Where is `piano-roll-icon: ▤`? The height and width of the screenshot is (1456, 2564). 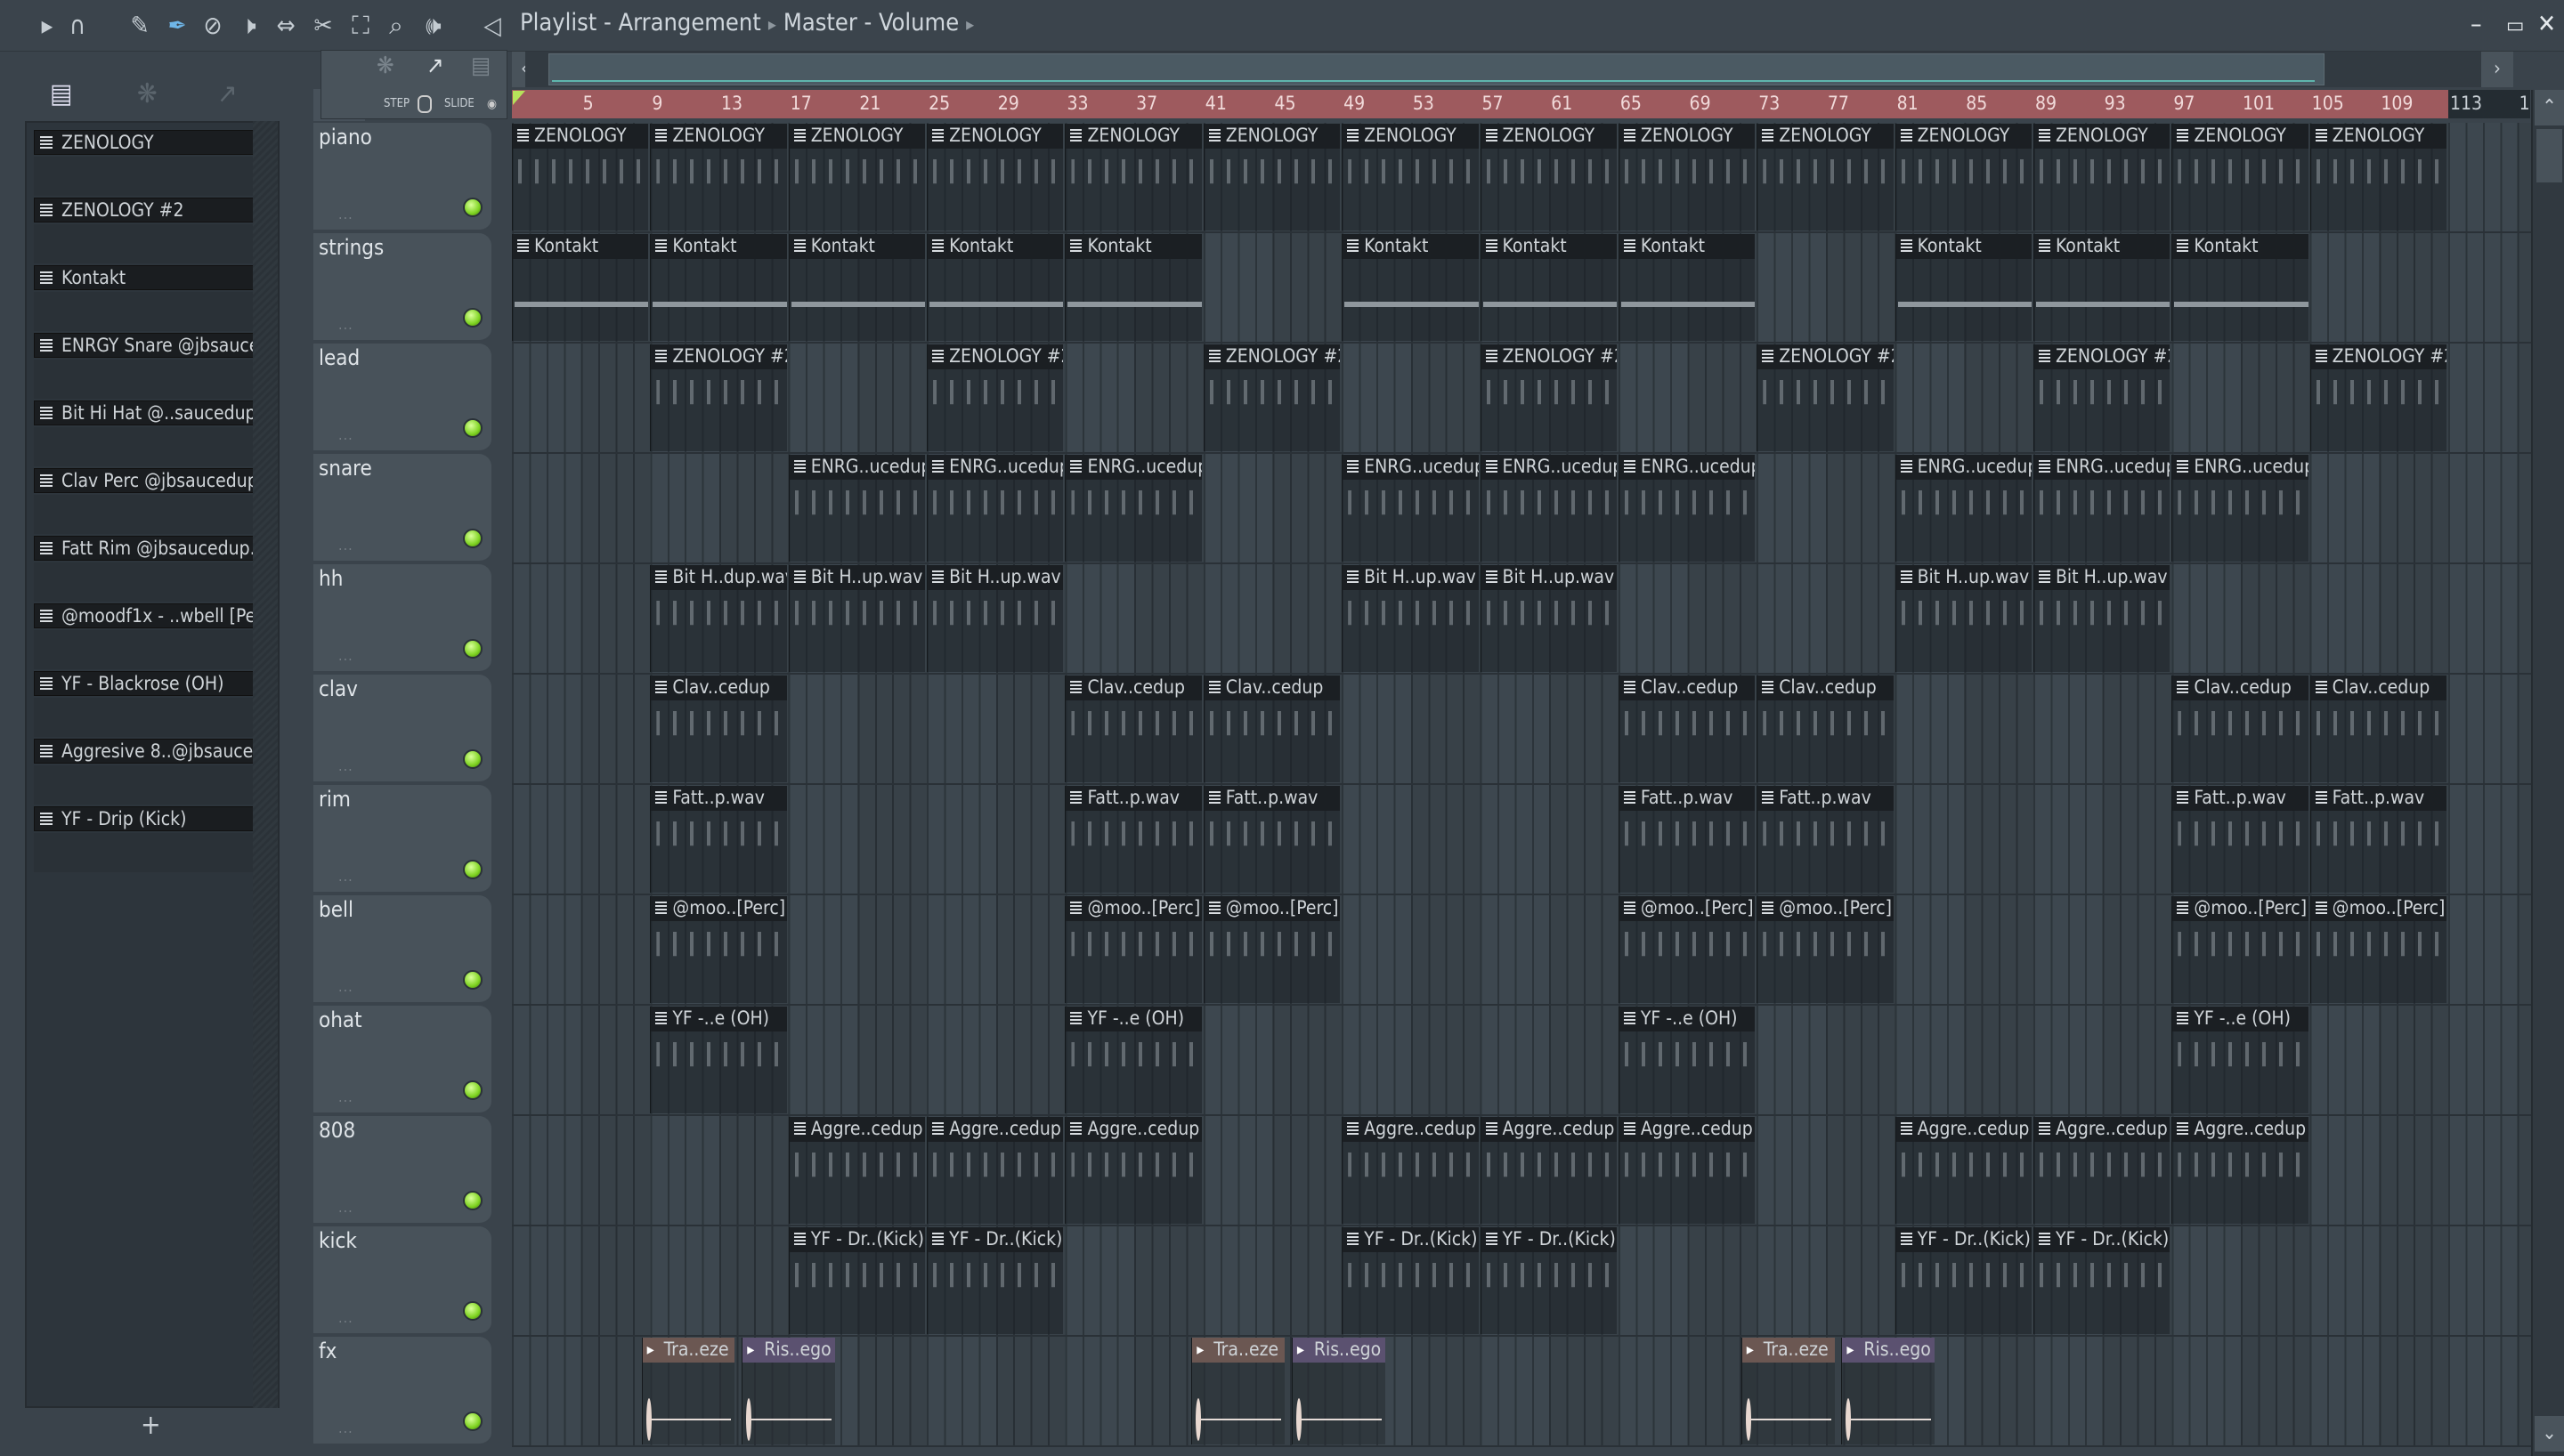 piano-roll-icon: ▤ is located at coordinates (61, 93).